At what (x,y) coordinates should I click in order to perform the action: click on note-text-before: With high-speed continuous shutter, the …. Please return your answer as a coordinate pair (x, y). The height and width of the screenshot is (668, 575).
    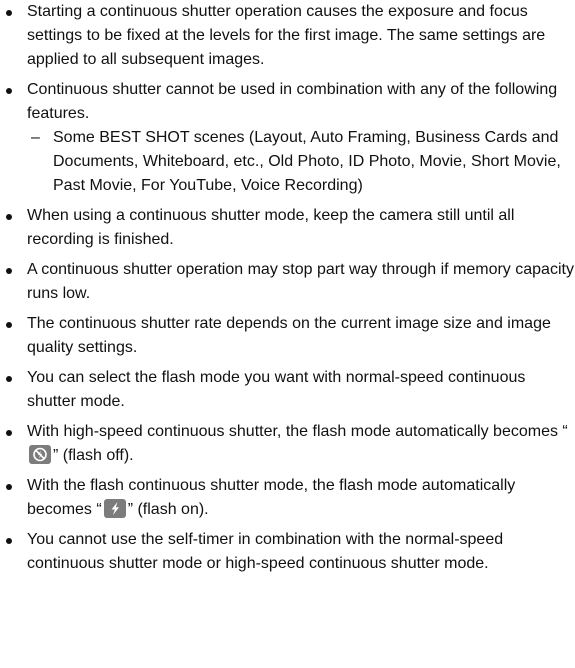
    Looking at the image, I should click on (297, 431).